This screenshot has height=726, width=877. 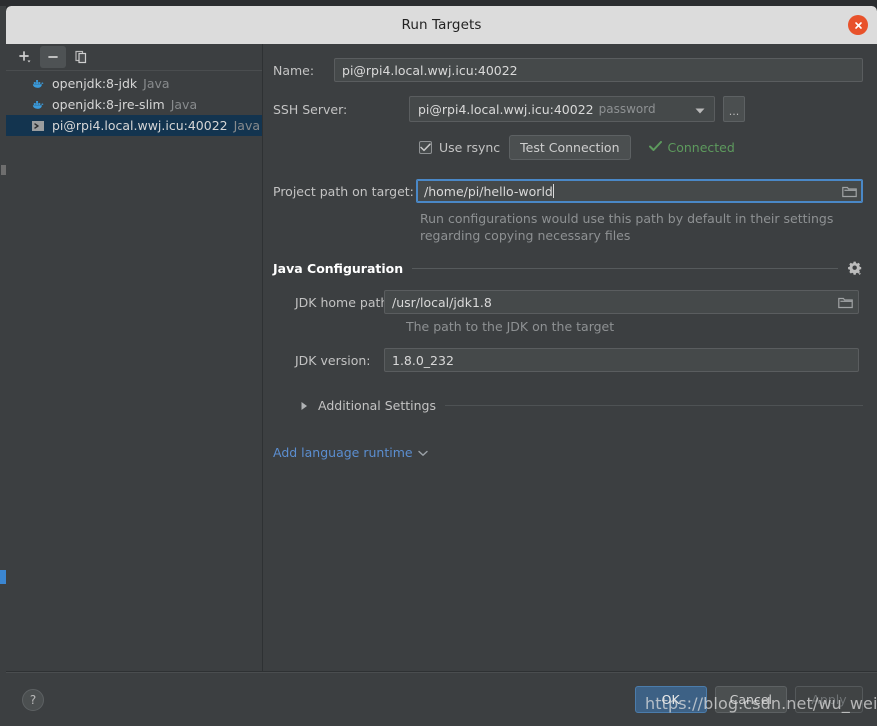 I want to click on test-connection-button: Test Connection, so click(x=570, y=147).